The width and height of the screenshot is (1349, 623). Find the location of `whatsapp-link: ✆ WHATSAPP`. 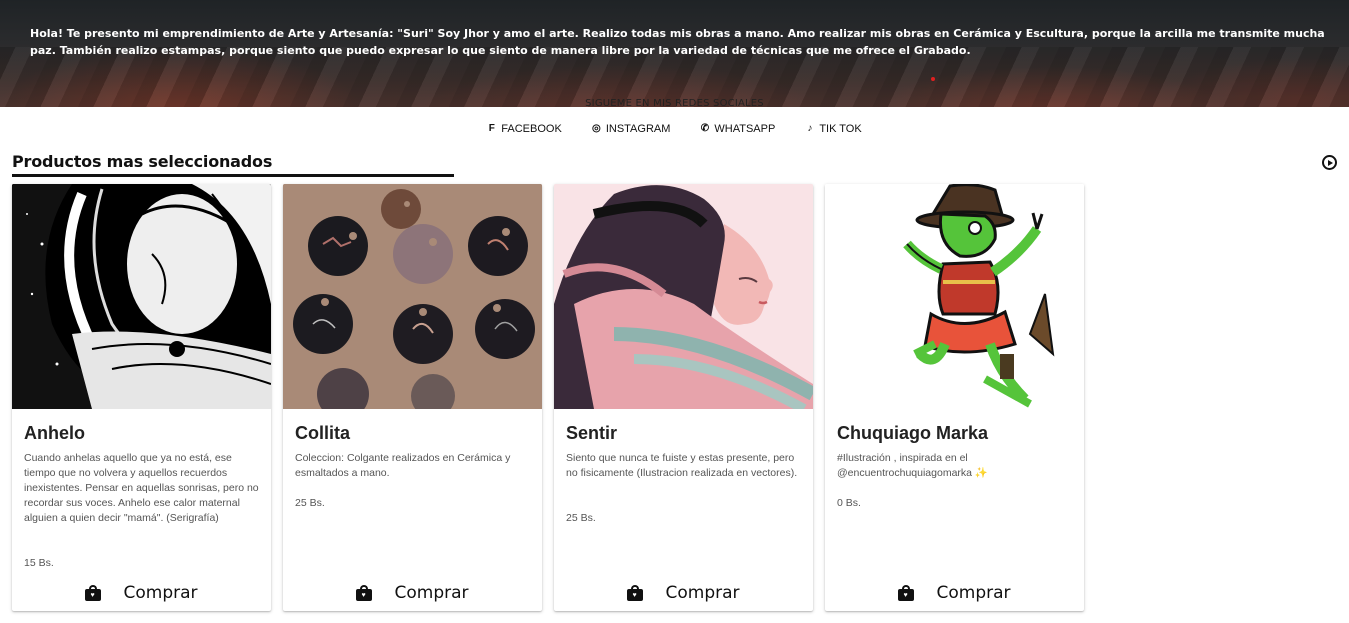

whatsapp-link: ✆ WHATSAPP is located at coordinates (738, 129).